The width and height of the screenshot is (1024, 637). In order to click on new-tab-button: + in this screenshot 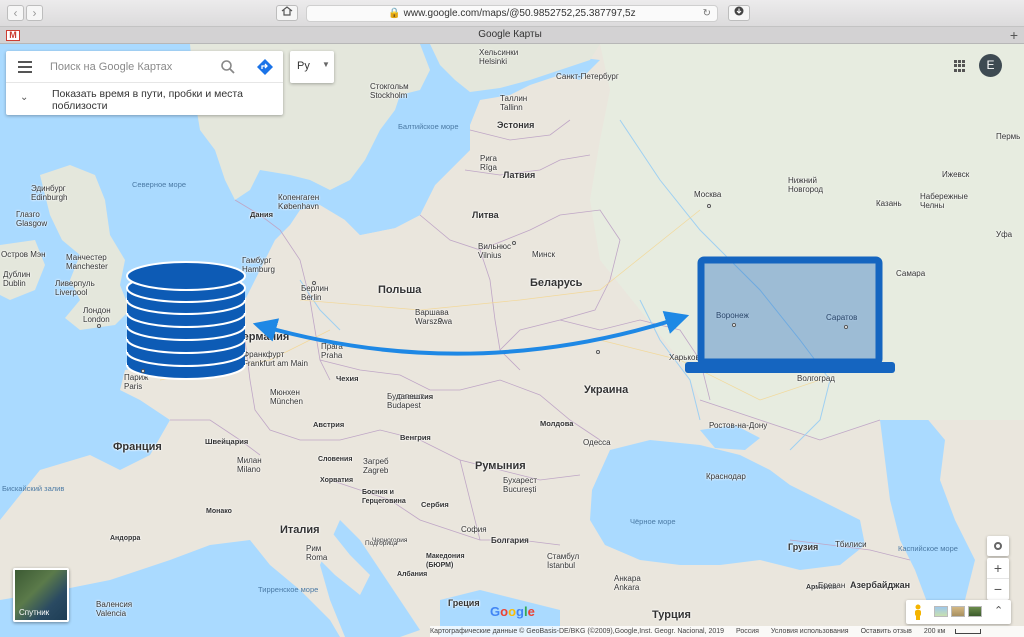, I will do `click(1014, 35)`.